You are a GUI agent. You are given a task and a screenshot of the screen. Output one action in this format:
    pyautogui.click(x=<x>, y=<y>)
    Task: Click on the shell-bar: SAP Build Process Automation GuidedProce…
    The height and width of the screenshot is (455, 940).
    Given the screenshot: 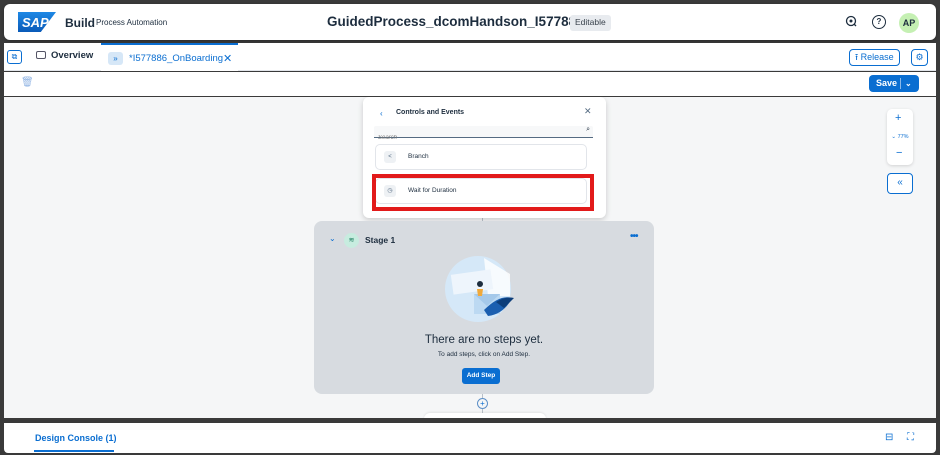 What is the action you would take?
    pyautogui.click(x=470, y=22)
    